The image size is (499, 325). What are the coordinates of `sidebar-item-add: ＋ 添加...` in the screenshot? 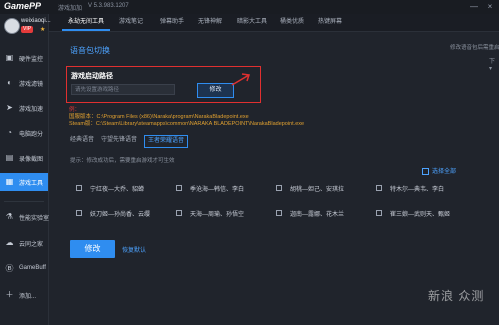 It's located at (24, 295).